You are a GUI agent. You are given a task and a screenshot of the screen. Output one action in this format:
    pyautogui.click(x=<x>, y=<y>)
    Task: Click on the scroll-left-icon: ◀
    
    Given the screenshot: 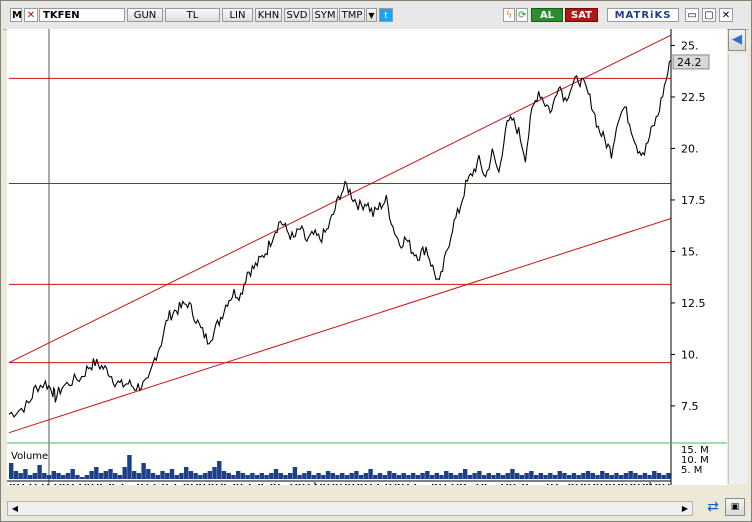 What is the action you would take?
    pyautogui.click(x=15, y=508)
    